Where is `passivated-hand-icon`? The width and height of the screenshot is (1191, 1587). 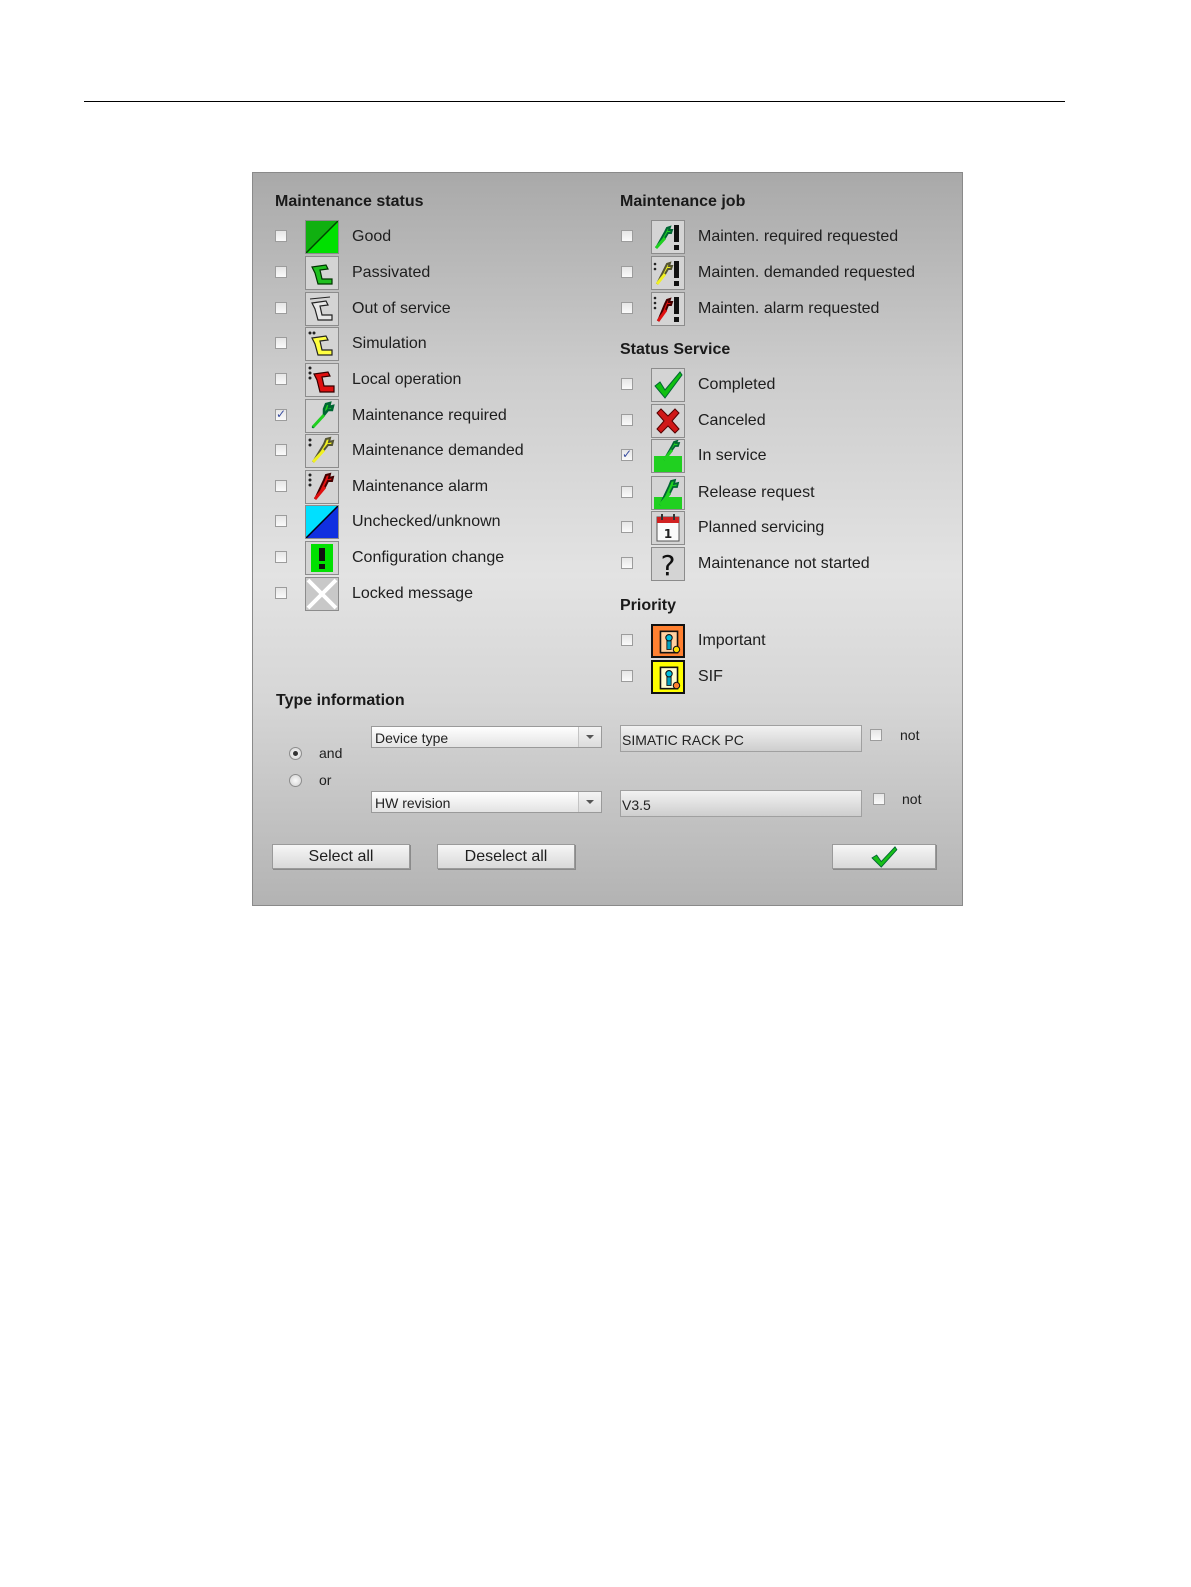
passivated-hand-icon is located at coordinates (322, 273).